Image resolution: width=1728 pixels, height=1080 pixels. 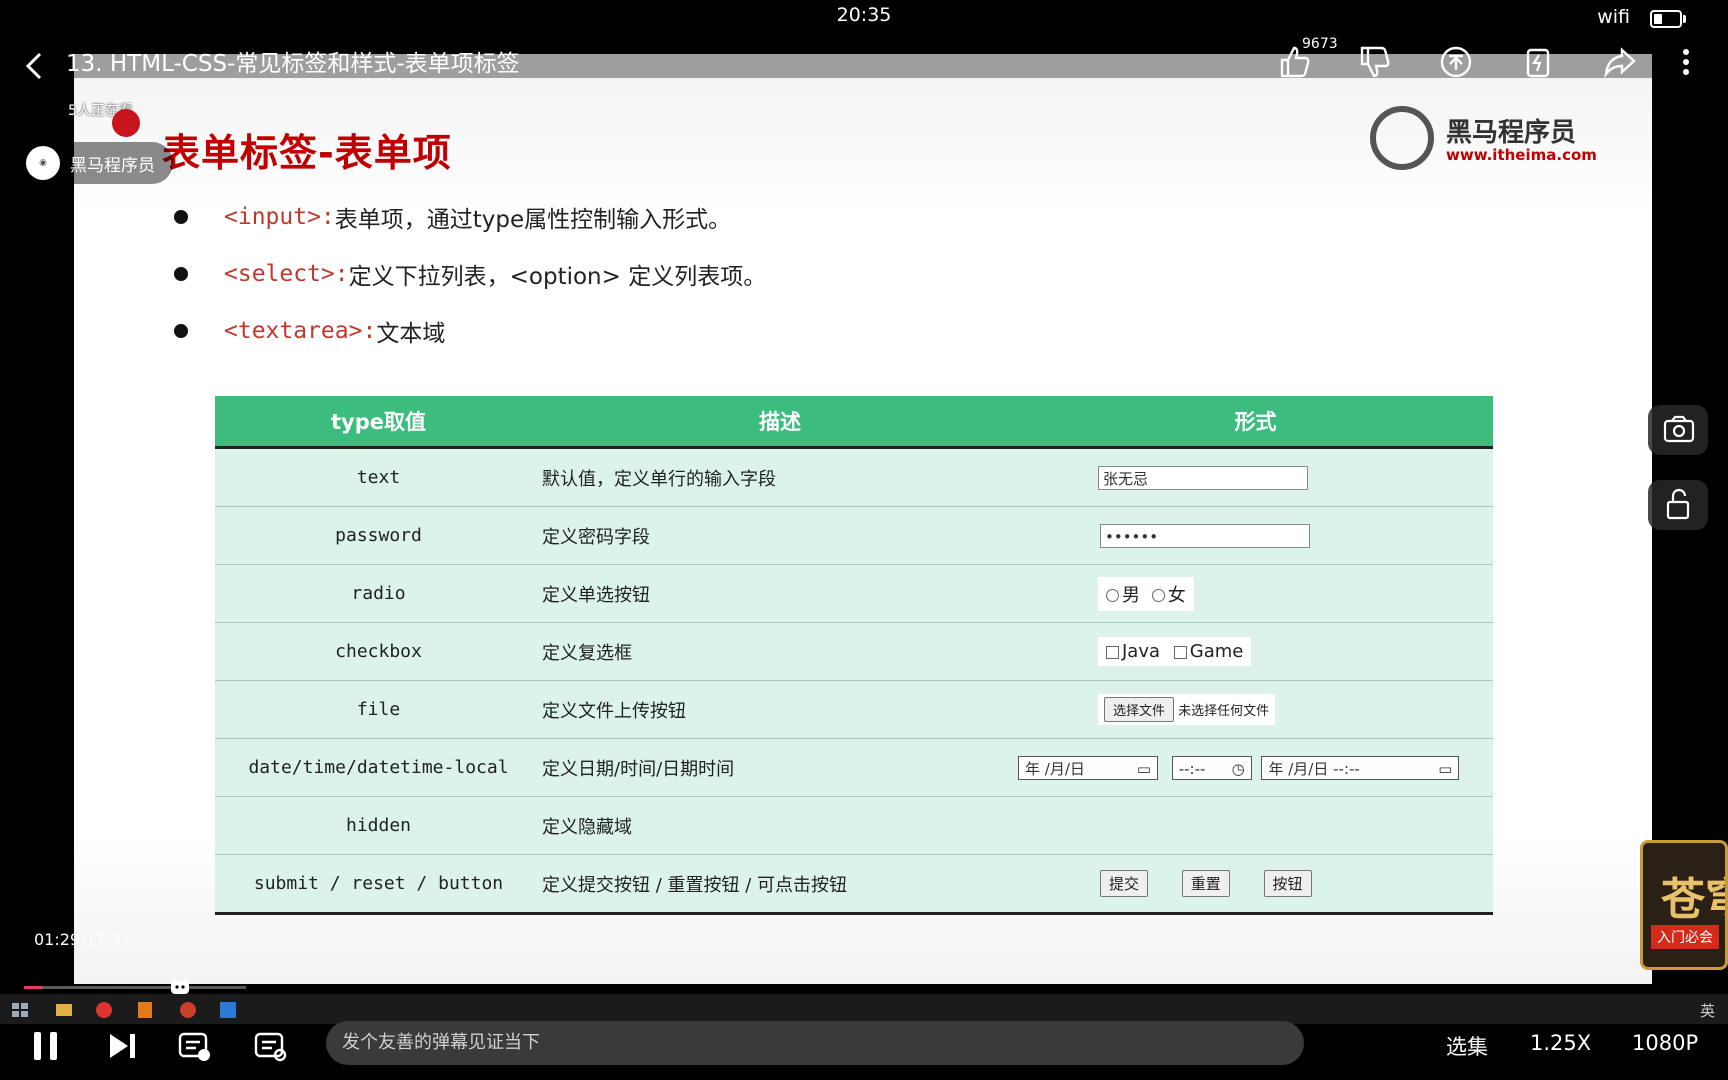 What do you see at coordinates (780, 593) in the screenshot?
I see `desc-cell: 定义单选按钮` at bounding box center [780, 593].